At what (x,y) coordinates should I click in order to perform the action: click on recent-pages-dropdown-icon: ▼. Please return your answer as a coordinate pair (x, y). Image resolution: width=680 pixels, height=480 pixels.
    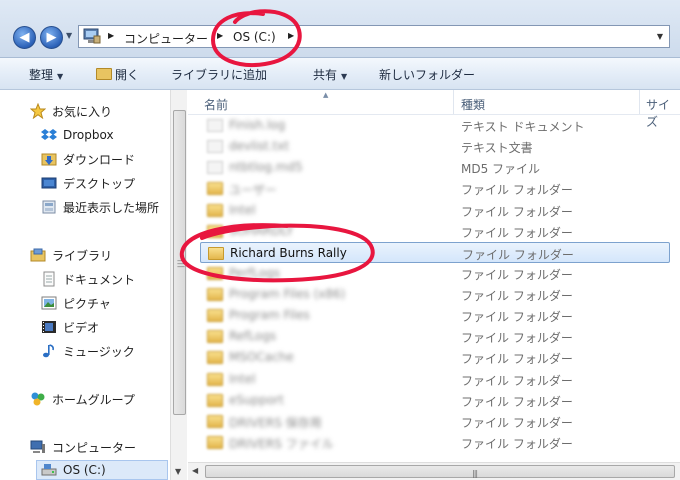
    Looking at the image, I should click on (69, 35).